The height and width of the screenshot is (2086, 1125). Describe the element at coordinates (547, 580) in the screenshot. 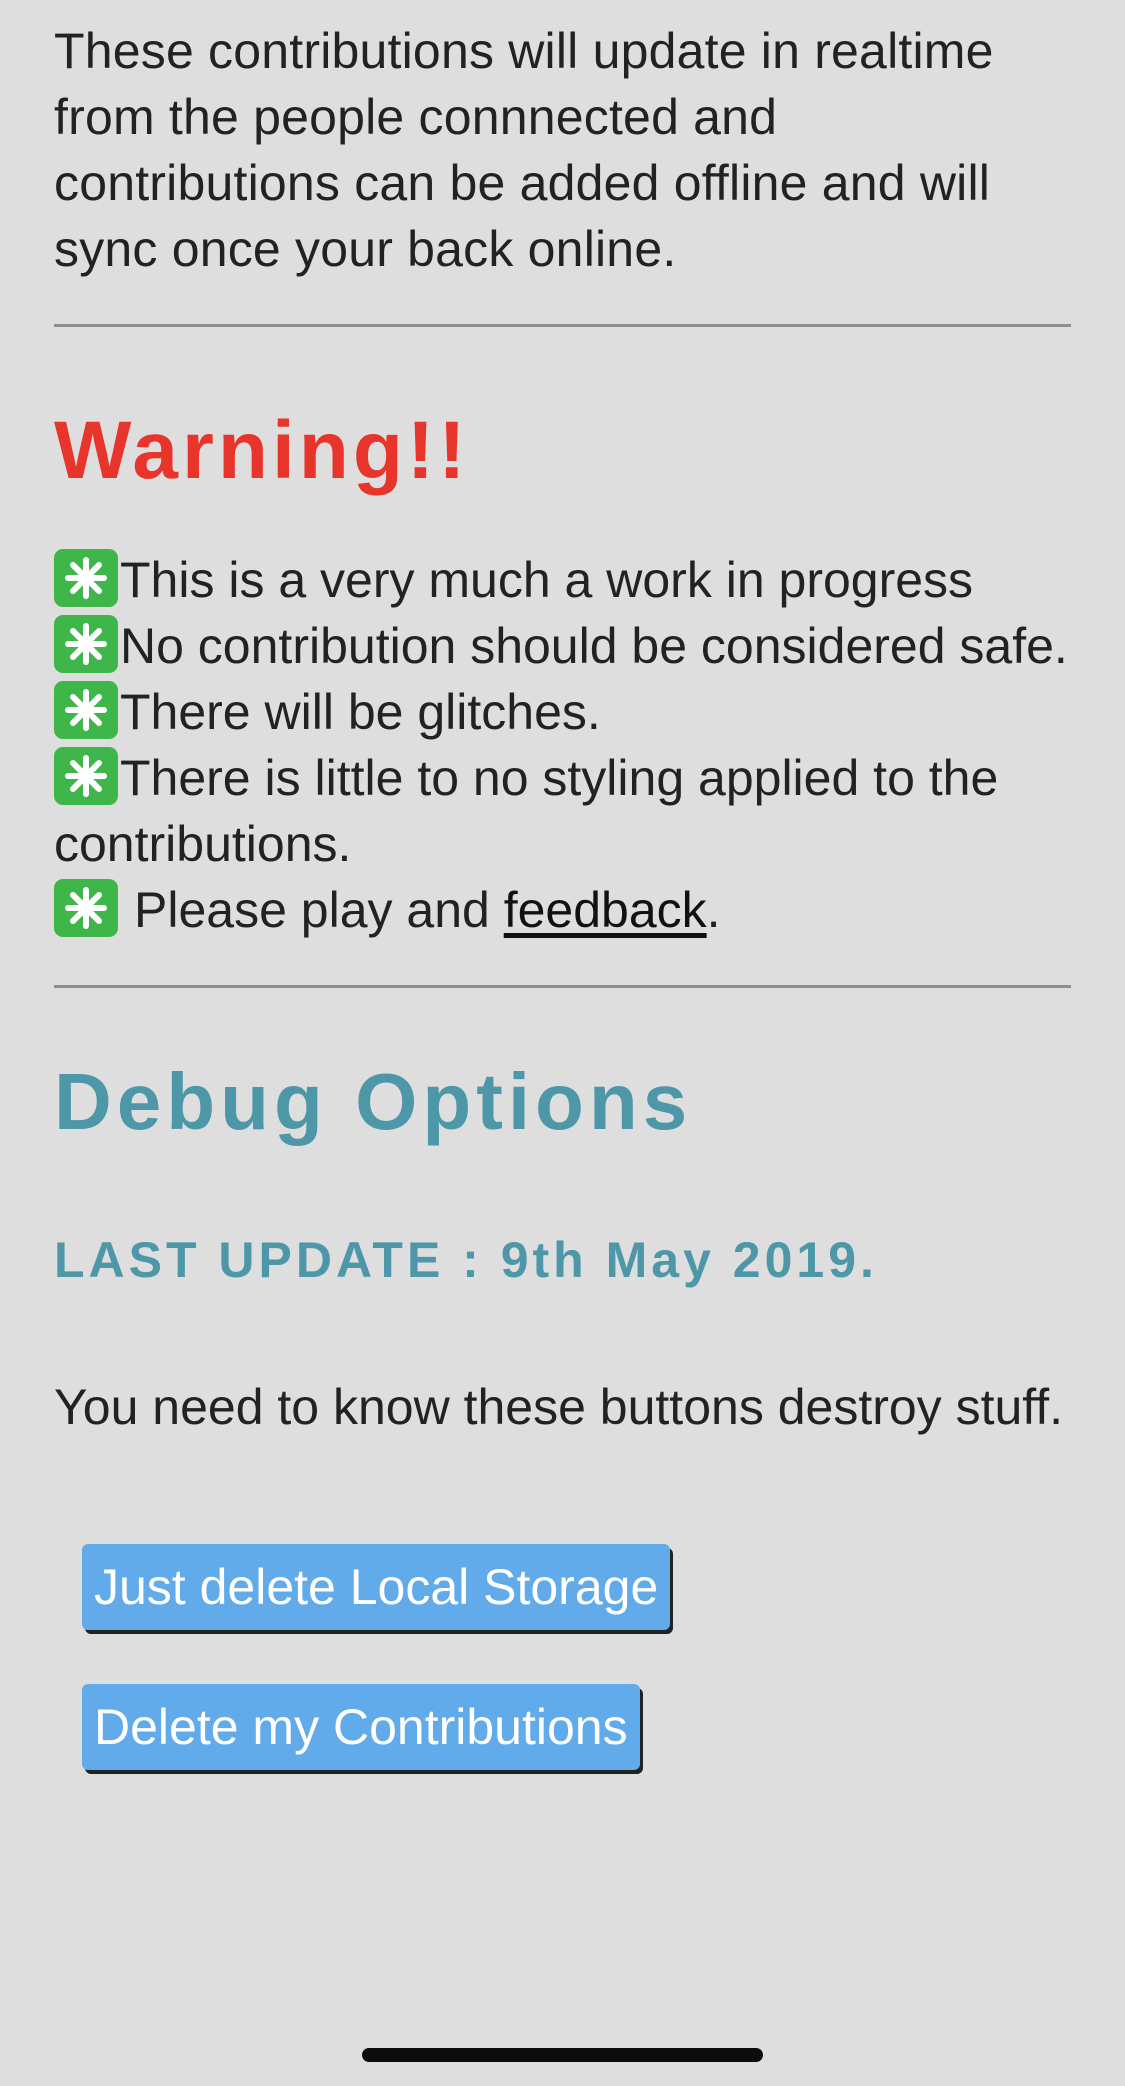

I see `warning-item-text: This is a very much a work in progress` at that location.